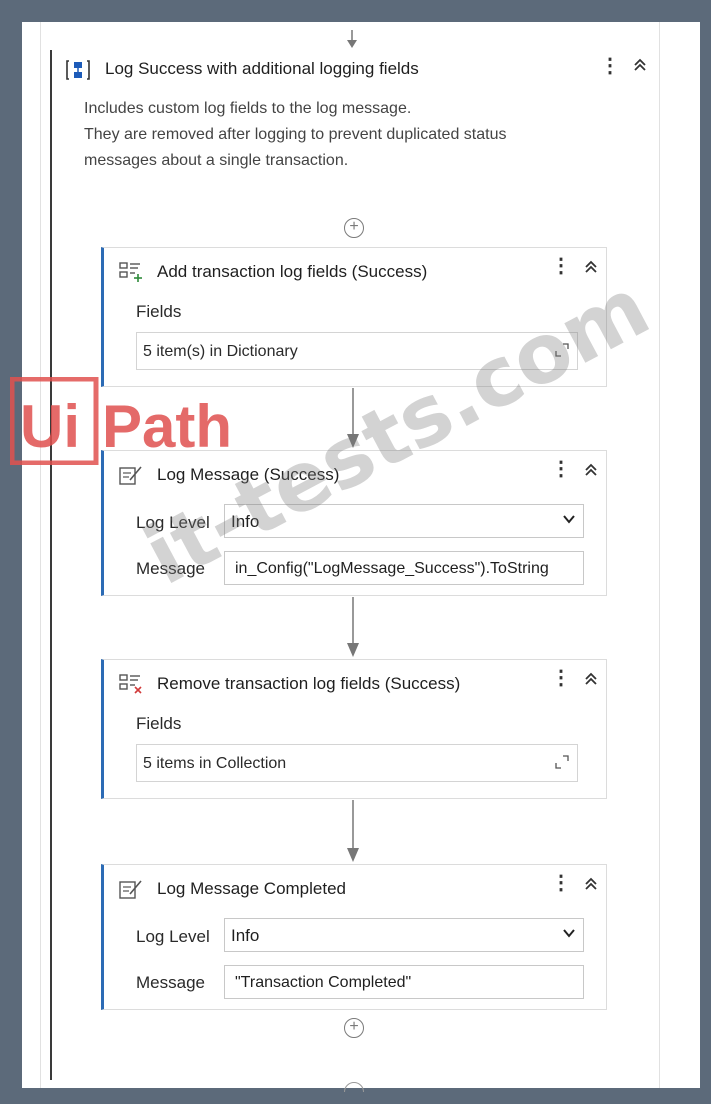  I want to click on message-input: in_Config("LogMessage_Success").ToString, so click(404, 568).